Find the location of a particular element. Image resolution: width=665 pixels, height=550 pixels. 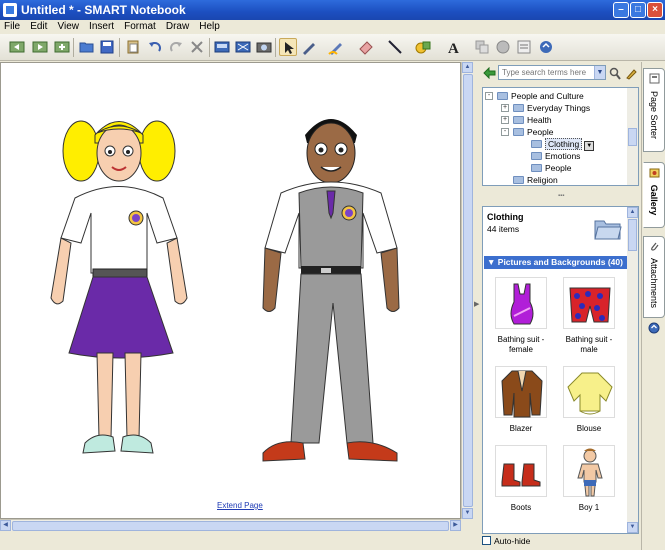

gallery-item: Bathing suit - male is located at coordinates (589, 316).